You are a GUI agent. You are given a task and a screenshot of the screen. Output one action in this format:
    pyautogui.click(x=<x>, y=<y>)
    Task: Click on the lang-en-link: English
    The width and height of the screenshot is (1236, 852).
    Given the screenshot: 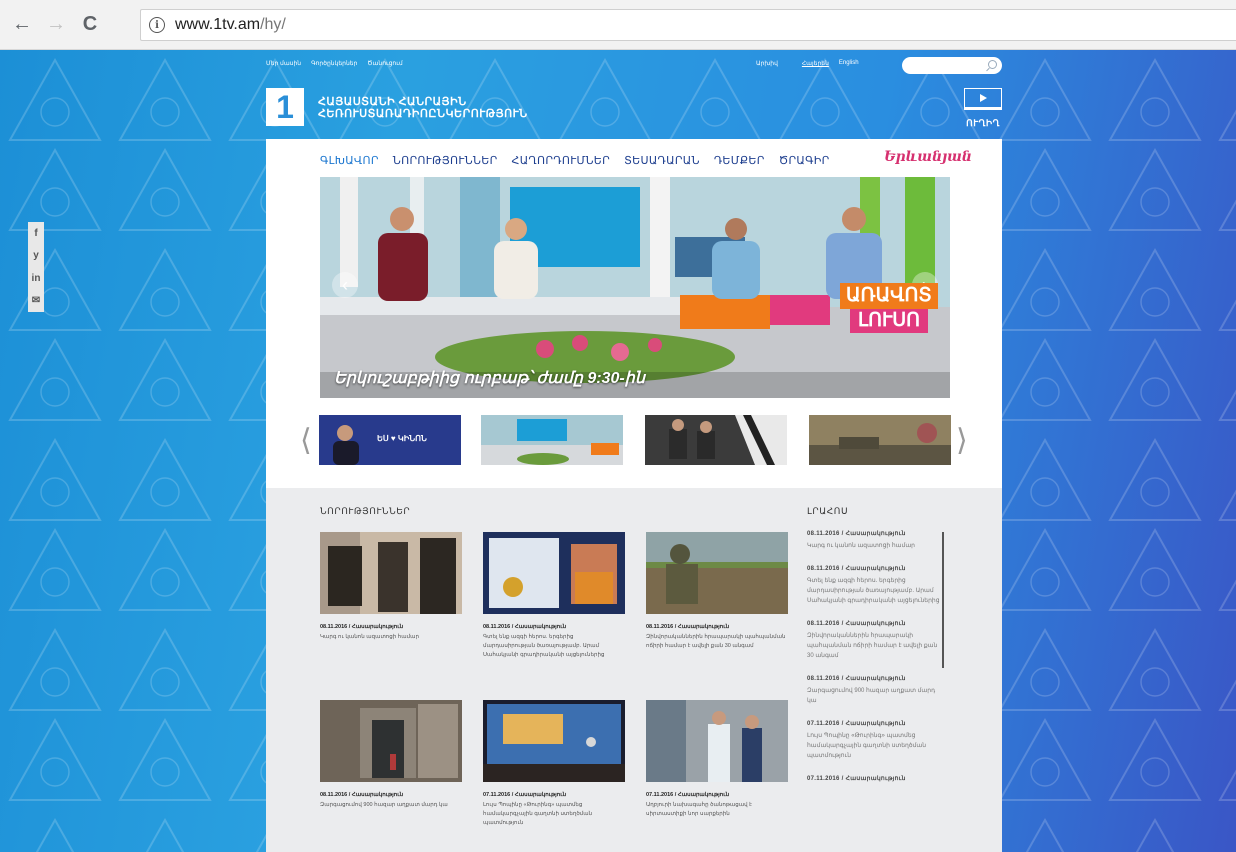 What is the action you would take?
    pyautogui.click(x=849, y=63)
    